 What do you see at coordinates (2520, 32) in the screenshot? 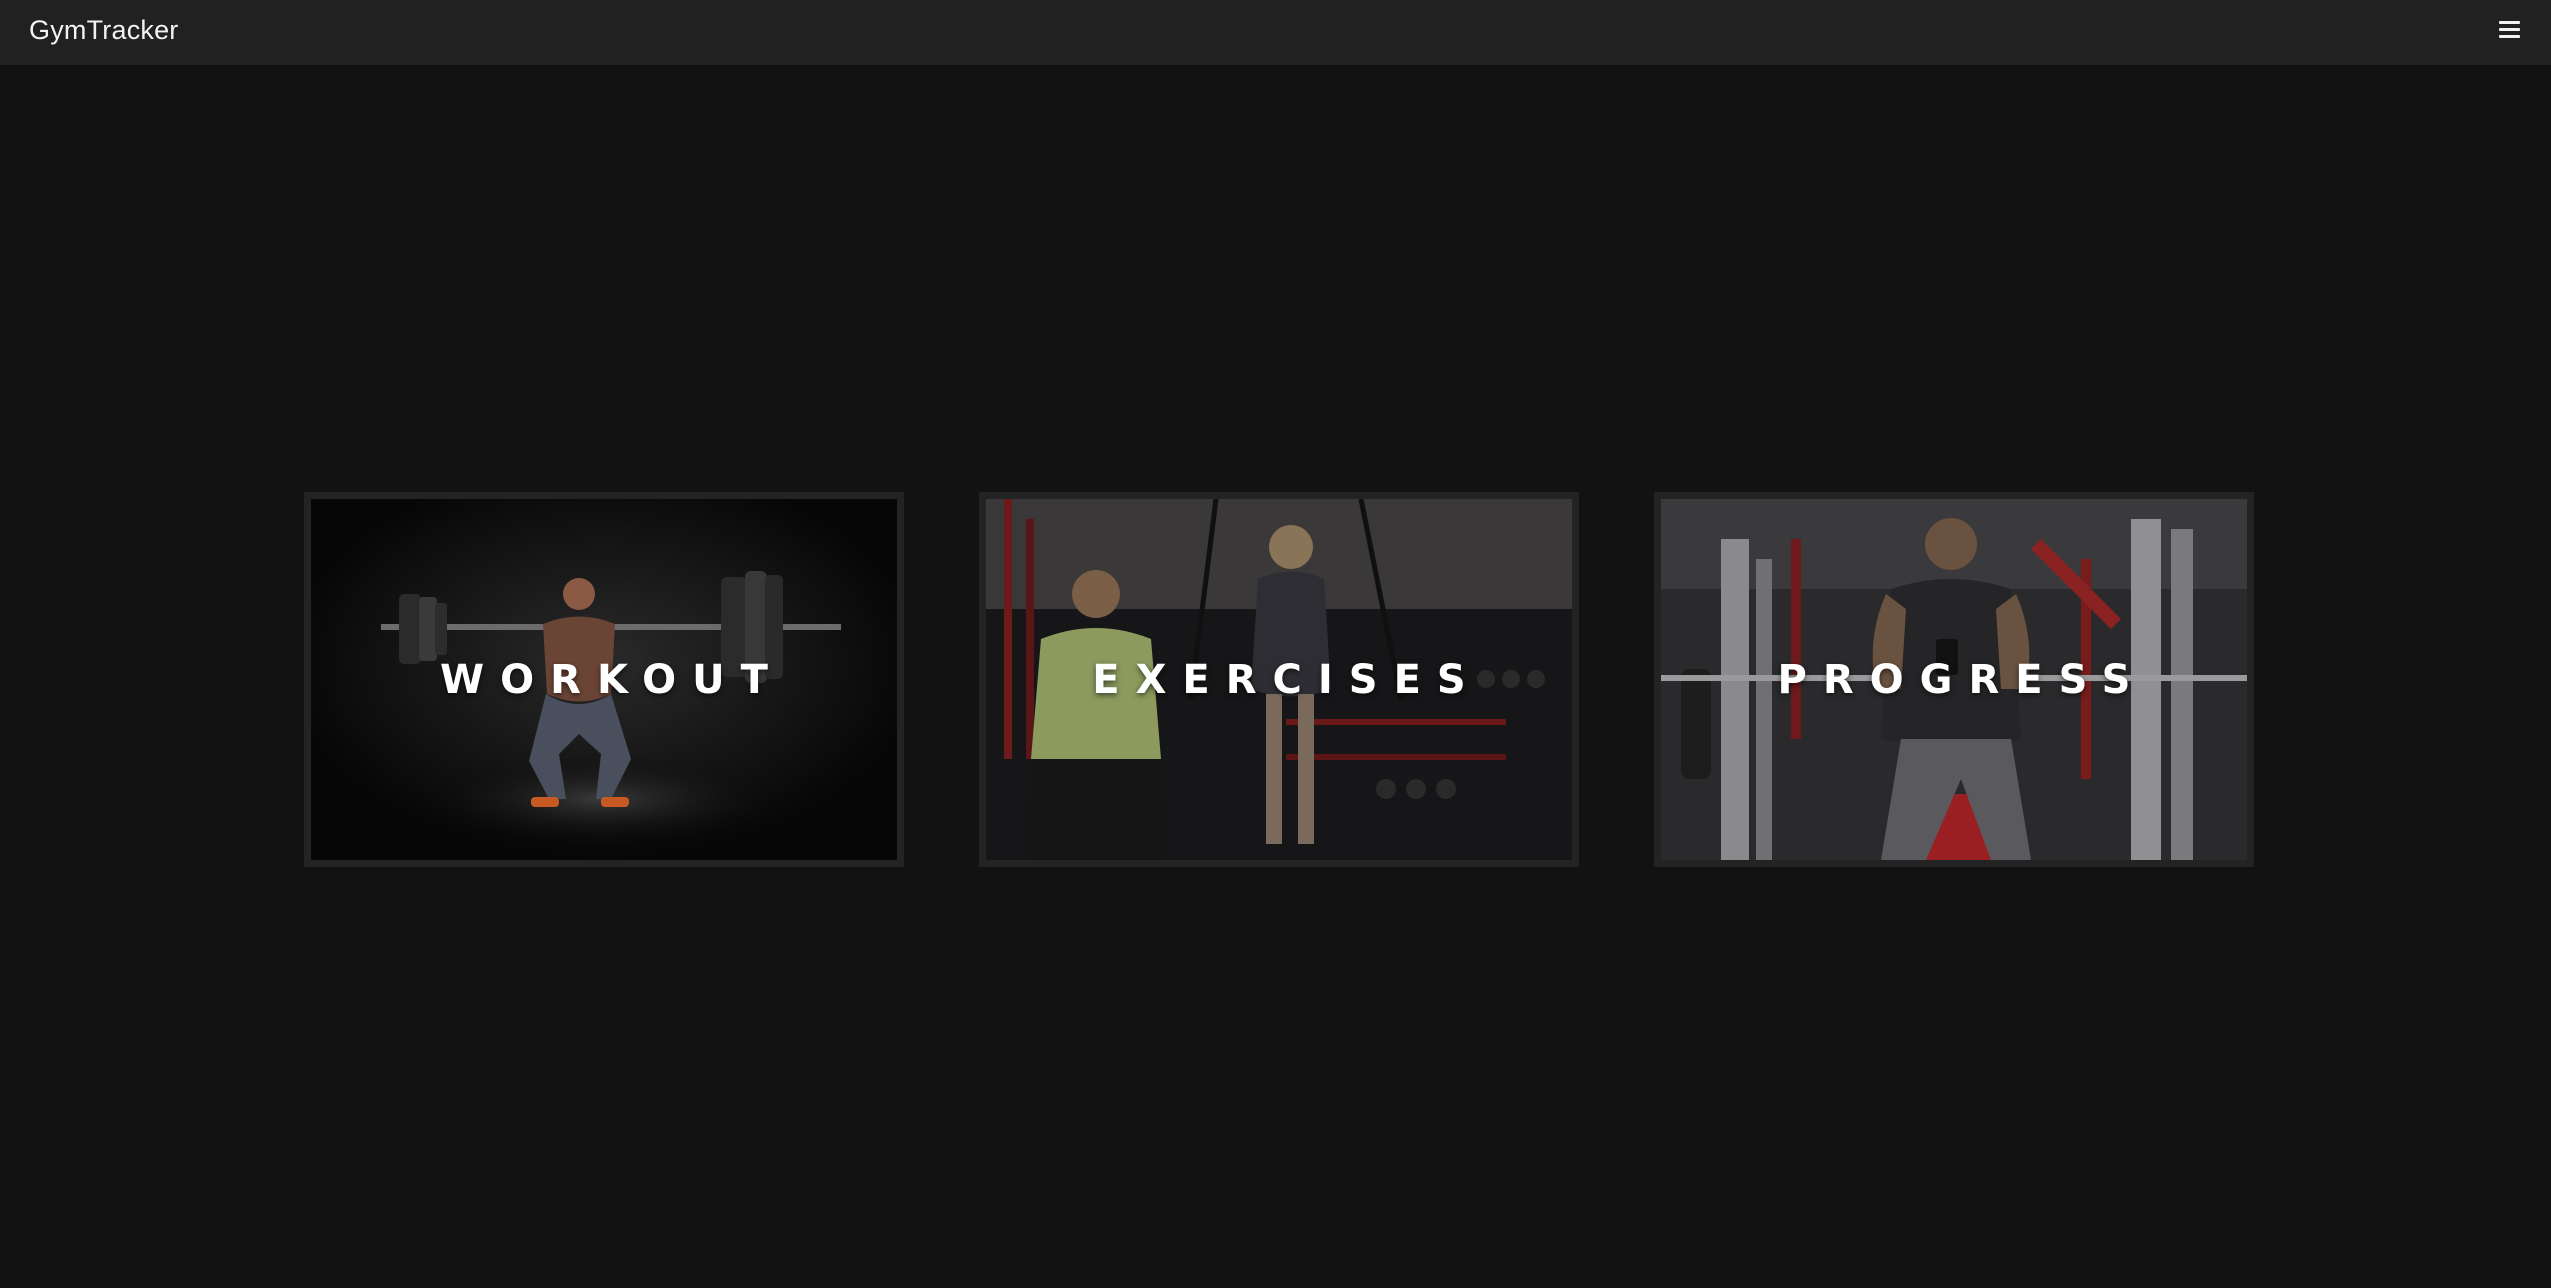
I see `hamburger-menu-icon` at bounding box center [2520, 32].